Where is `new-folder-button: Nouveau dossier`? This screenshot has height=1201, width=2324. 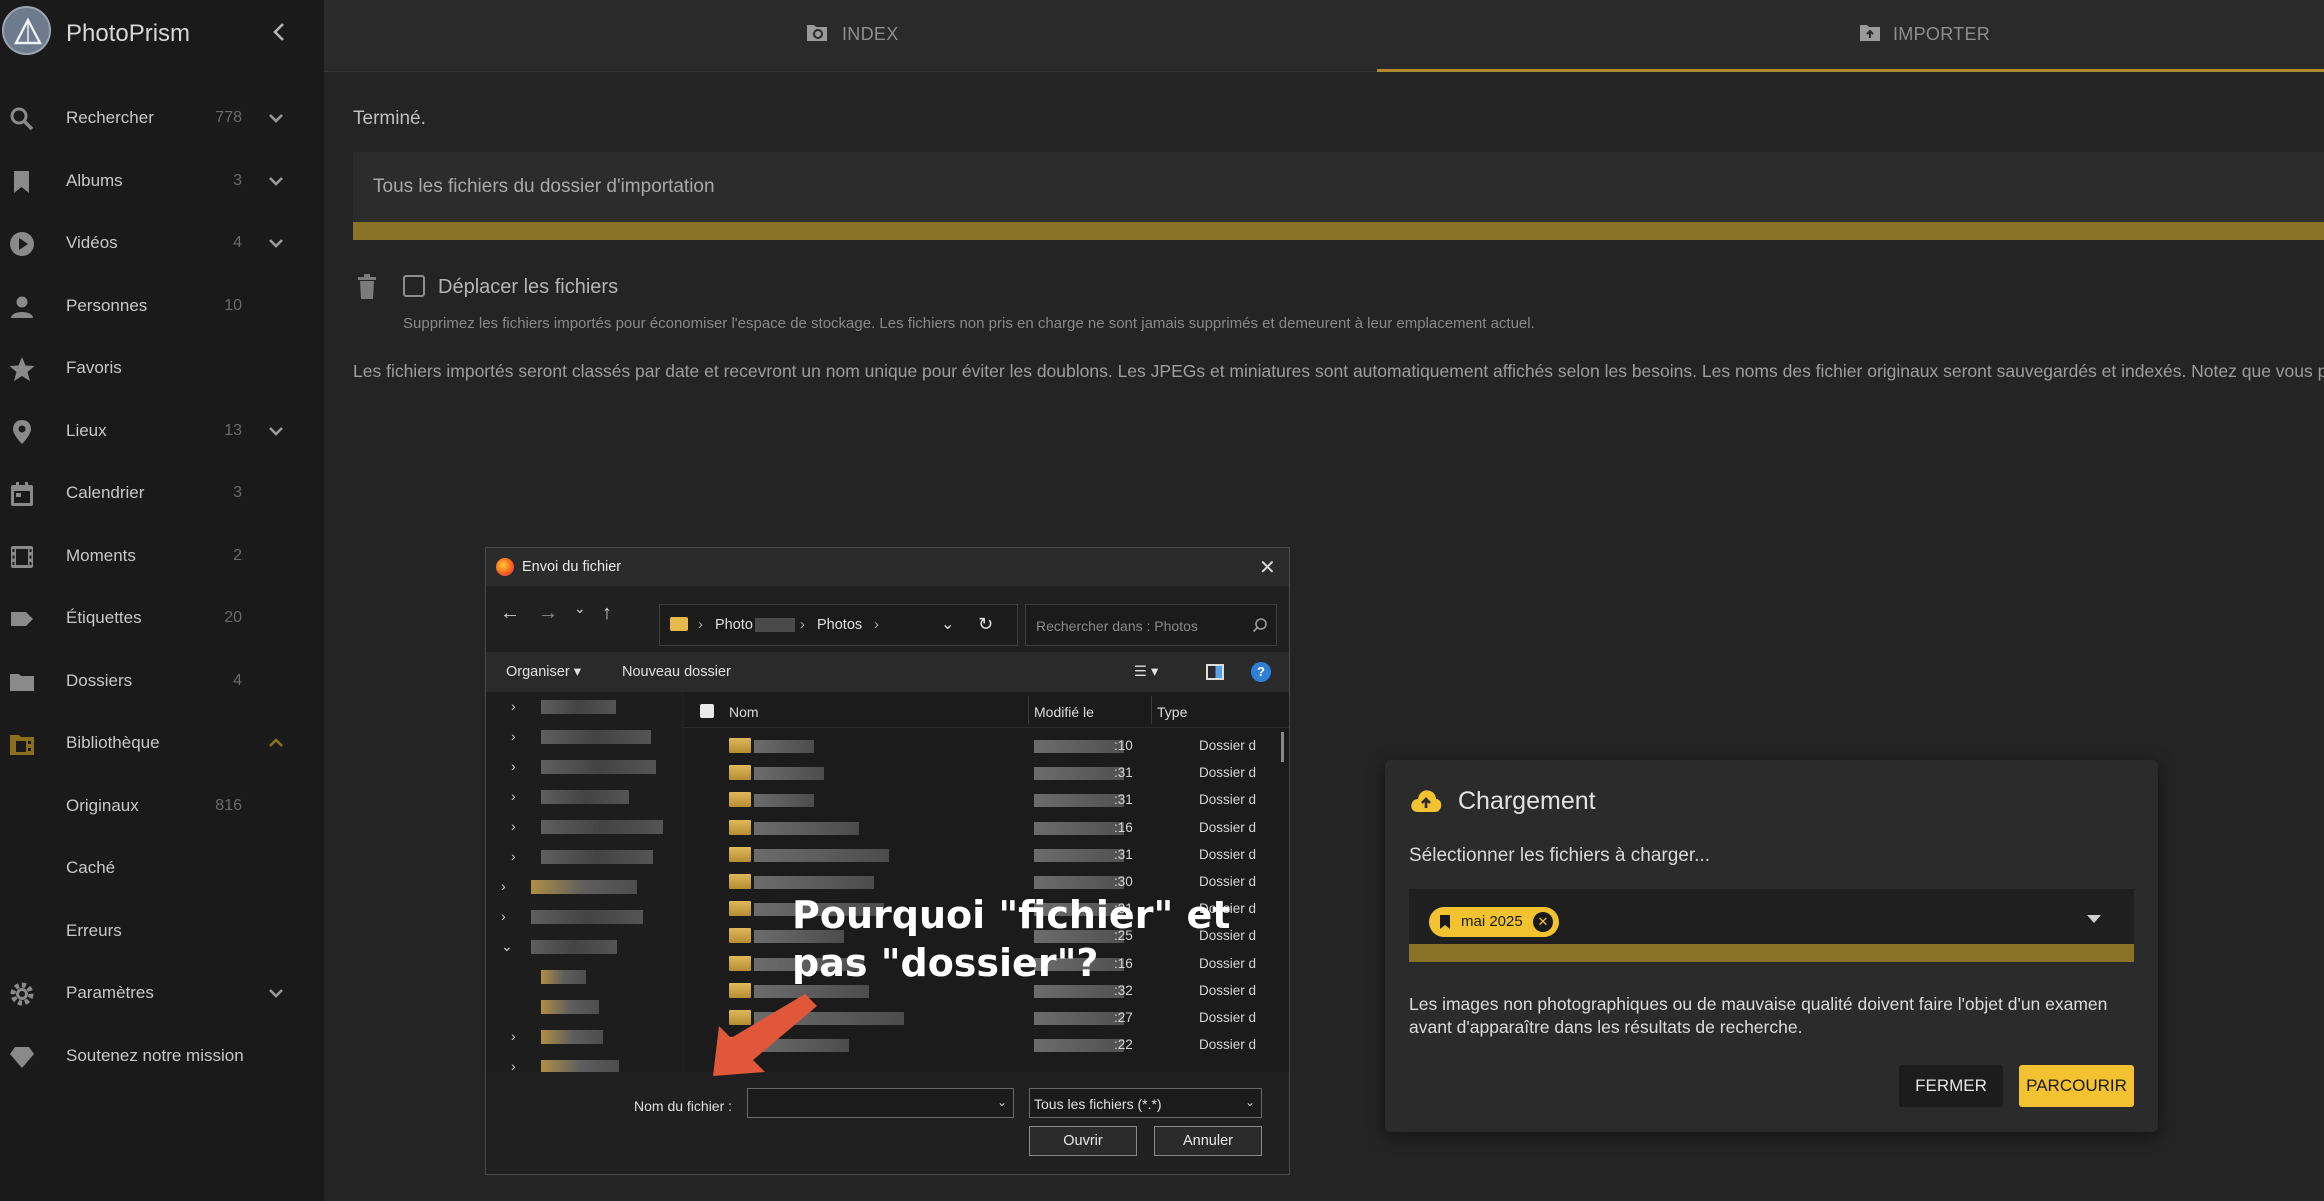
new-folder-button: Nouveau dossier is located at coordinates (676, 672).